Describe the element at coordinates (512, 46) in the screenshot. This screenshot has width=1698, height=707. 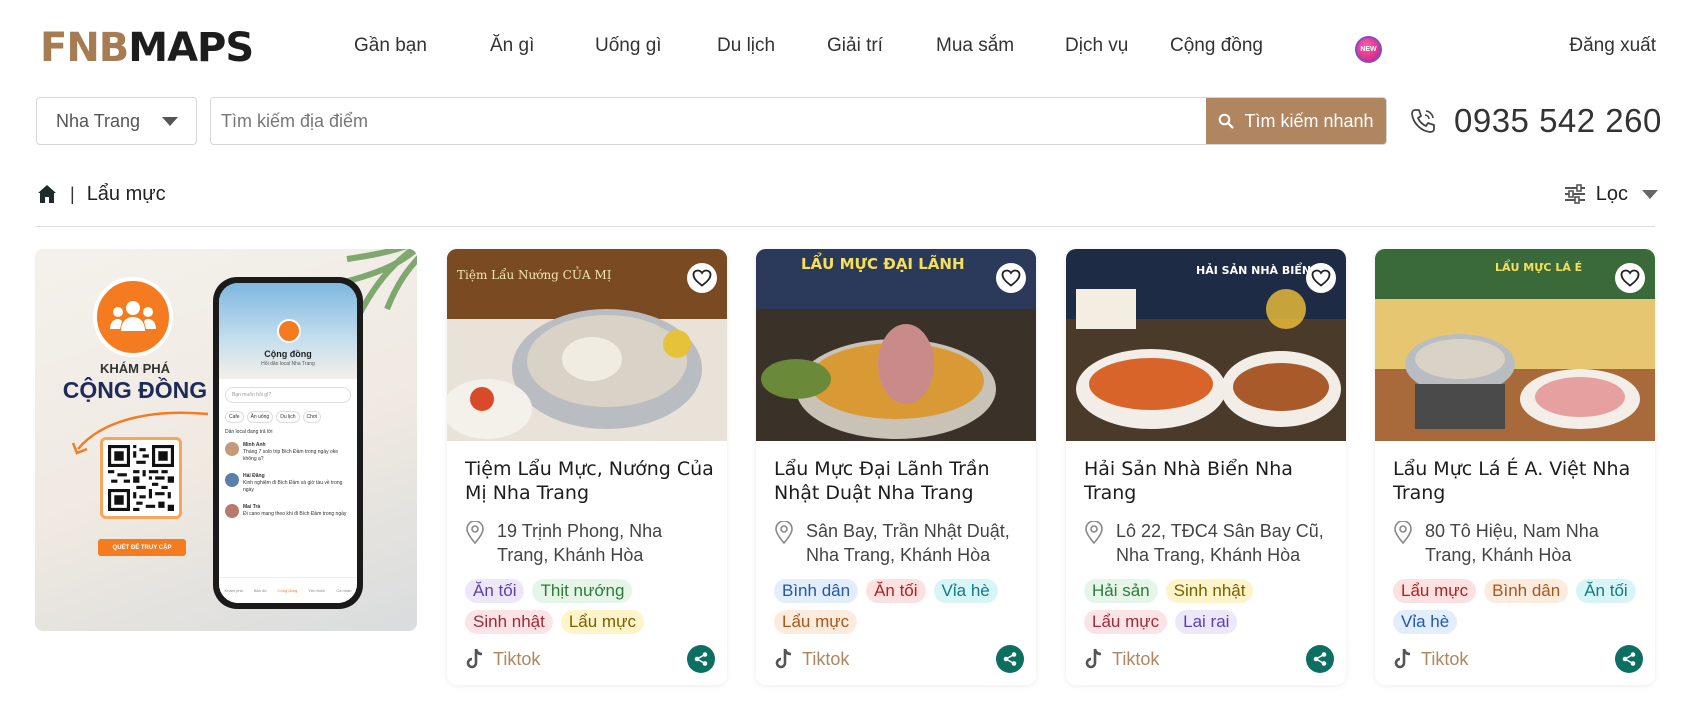
I see `nav-an-gi: Ăn gì` at that location.